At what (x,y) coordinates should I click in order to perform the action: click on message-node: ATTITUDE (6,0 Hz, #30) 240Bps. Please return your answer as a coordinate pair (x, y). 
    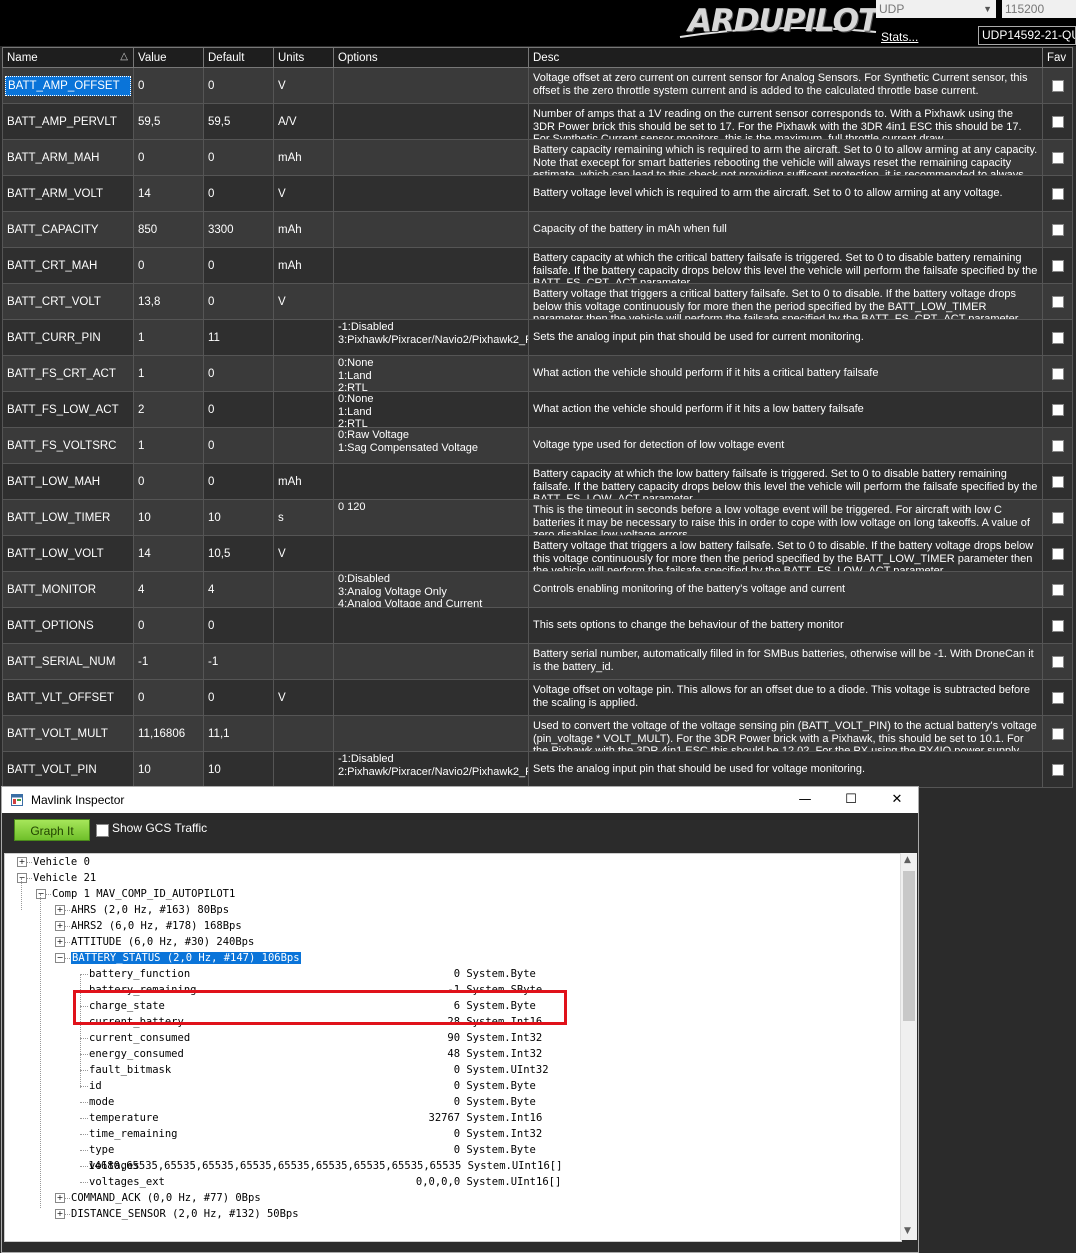
    Looking at the image, I should click on (162, 942).